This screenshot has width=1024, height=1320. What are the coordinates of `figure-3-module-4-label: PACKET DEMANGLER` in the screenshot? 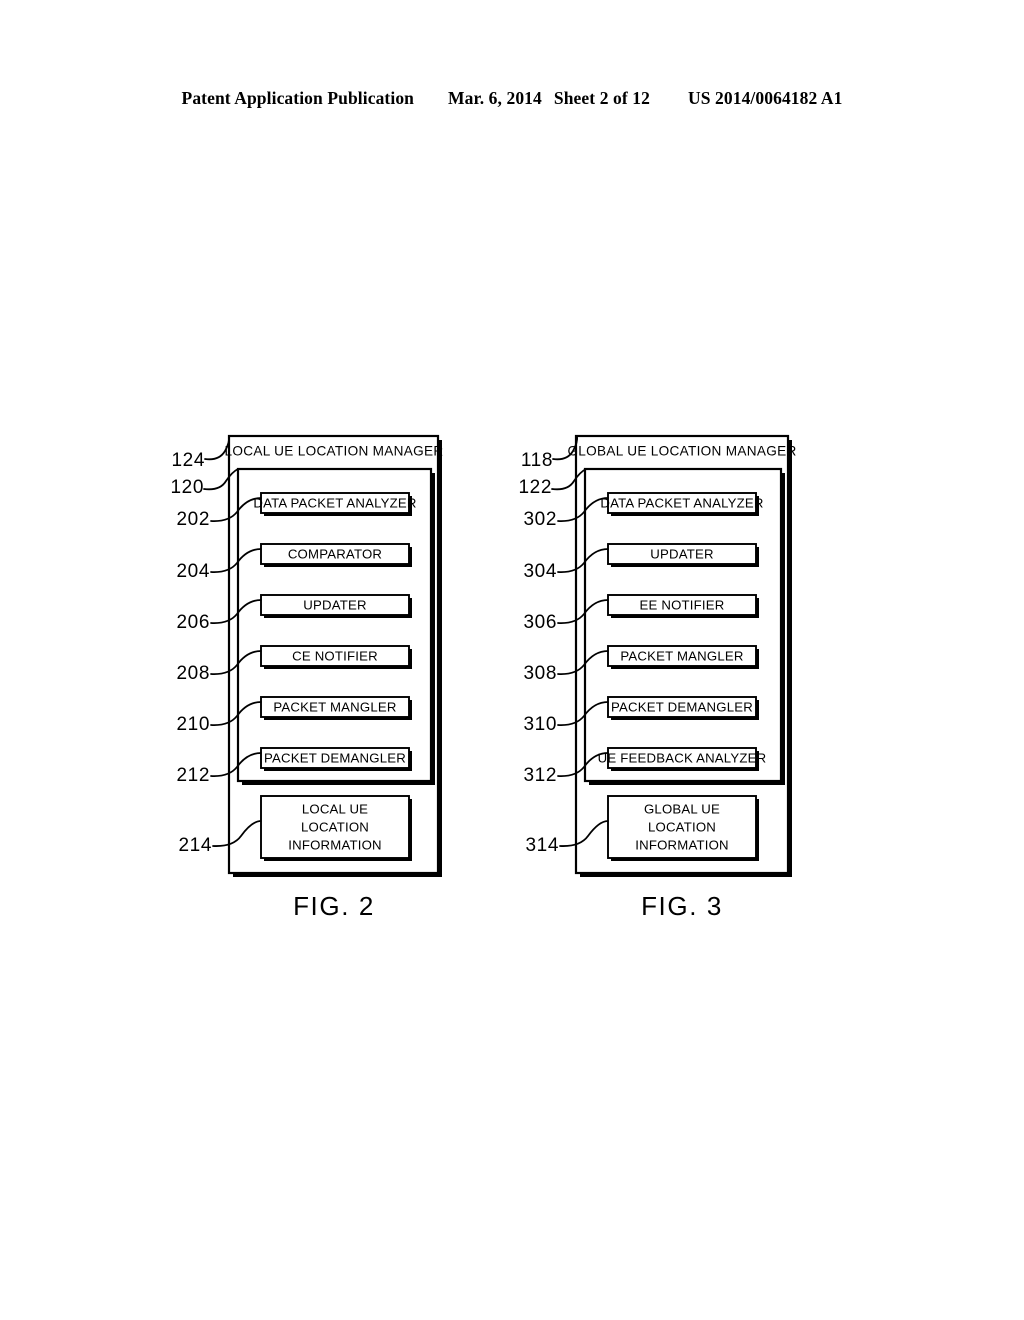 It's located at (682, 706).